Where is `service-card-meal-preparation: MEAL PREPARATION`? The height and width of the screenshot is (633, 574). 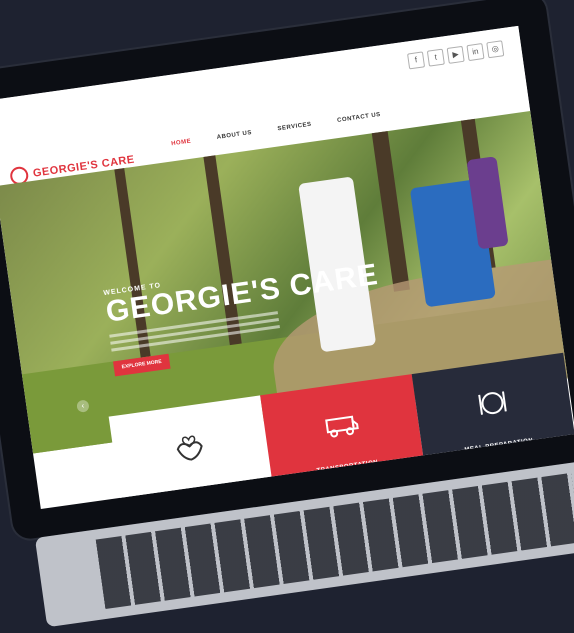 service-card-meal-preparation: MEAL PREPARATION is located at coordinates (492, 413).